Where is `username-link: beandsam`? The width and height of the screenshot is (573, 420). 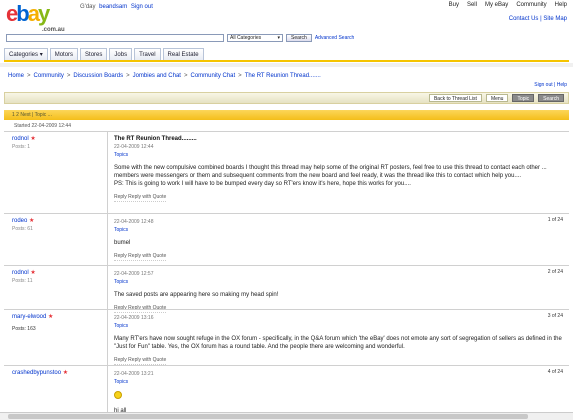 username-link: beandsam is located at coordinates (113, 7).